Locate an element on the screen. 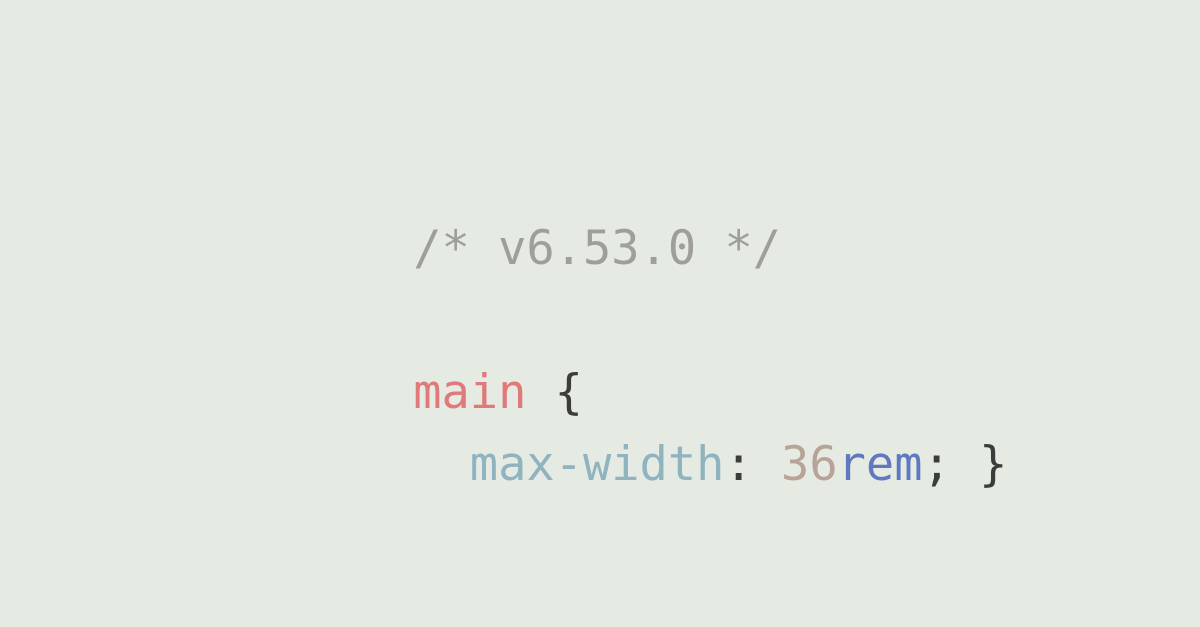 The image size is (1200, 627). value-number: 36 is located at coordinates (809, 464).